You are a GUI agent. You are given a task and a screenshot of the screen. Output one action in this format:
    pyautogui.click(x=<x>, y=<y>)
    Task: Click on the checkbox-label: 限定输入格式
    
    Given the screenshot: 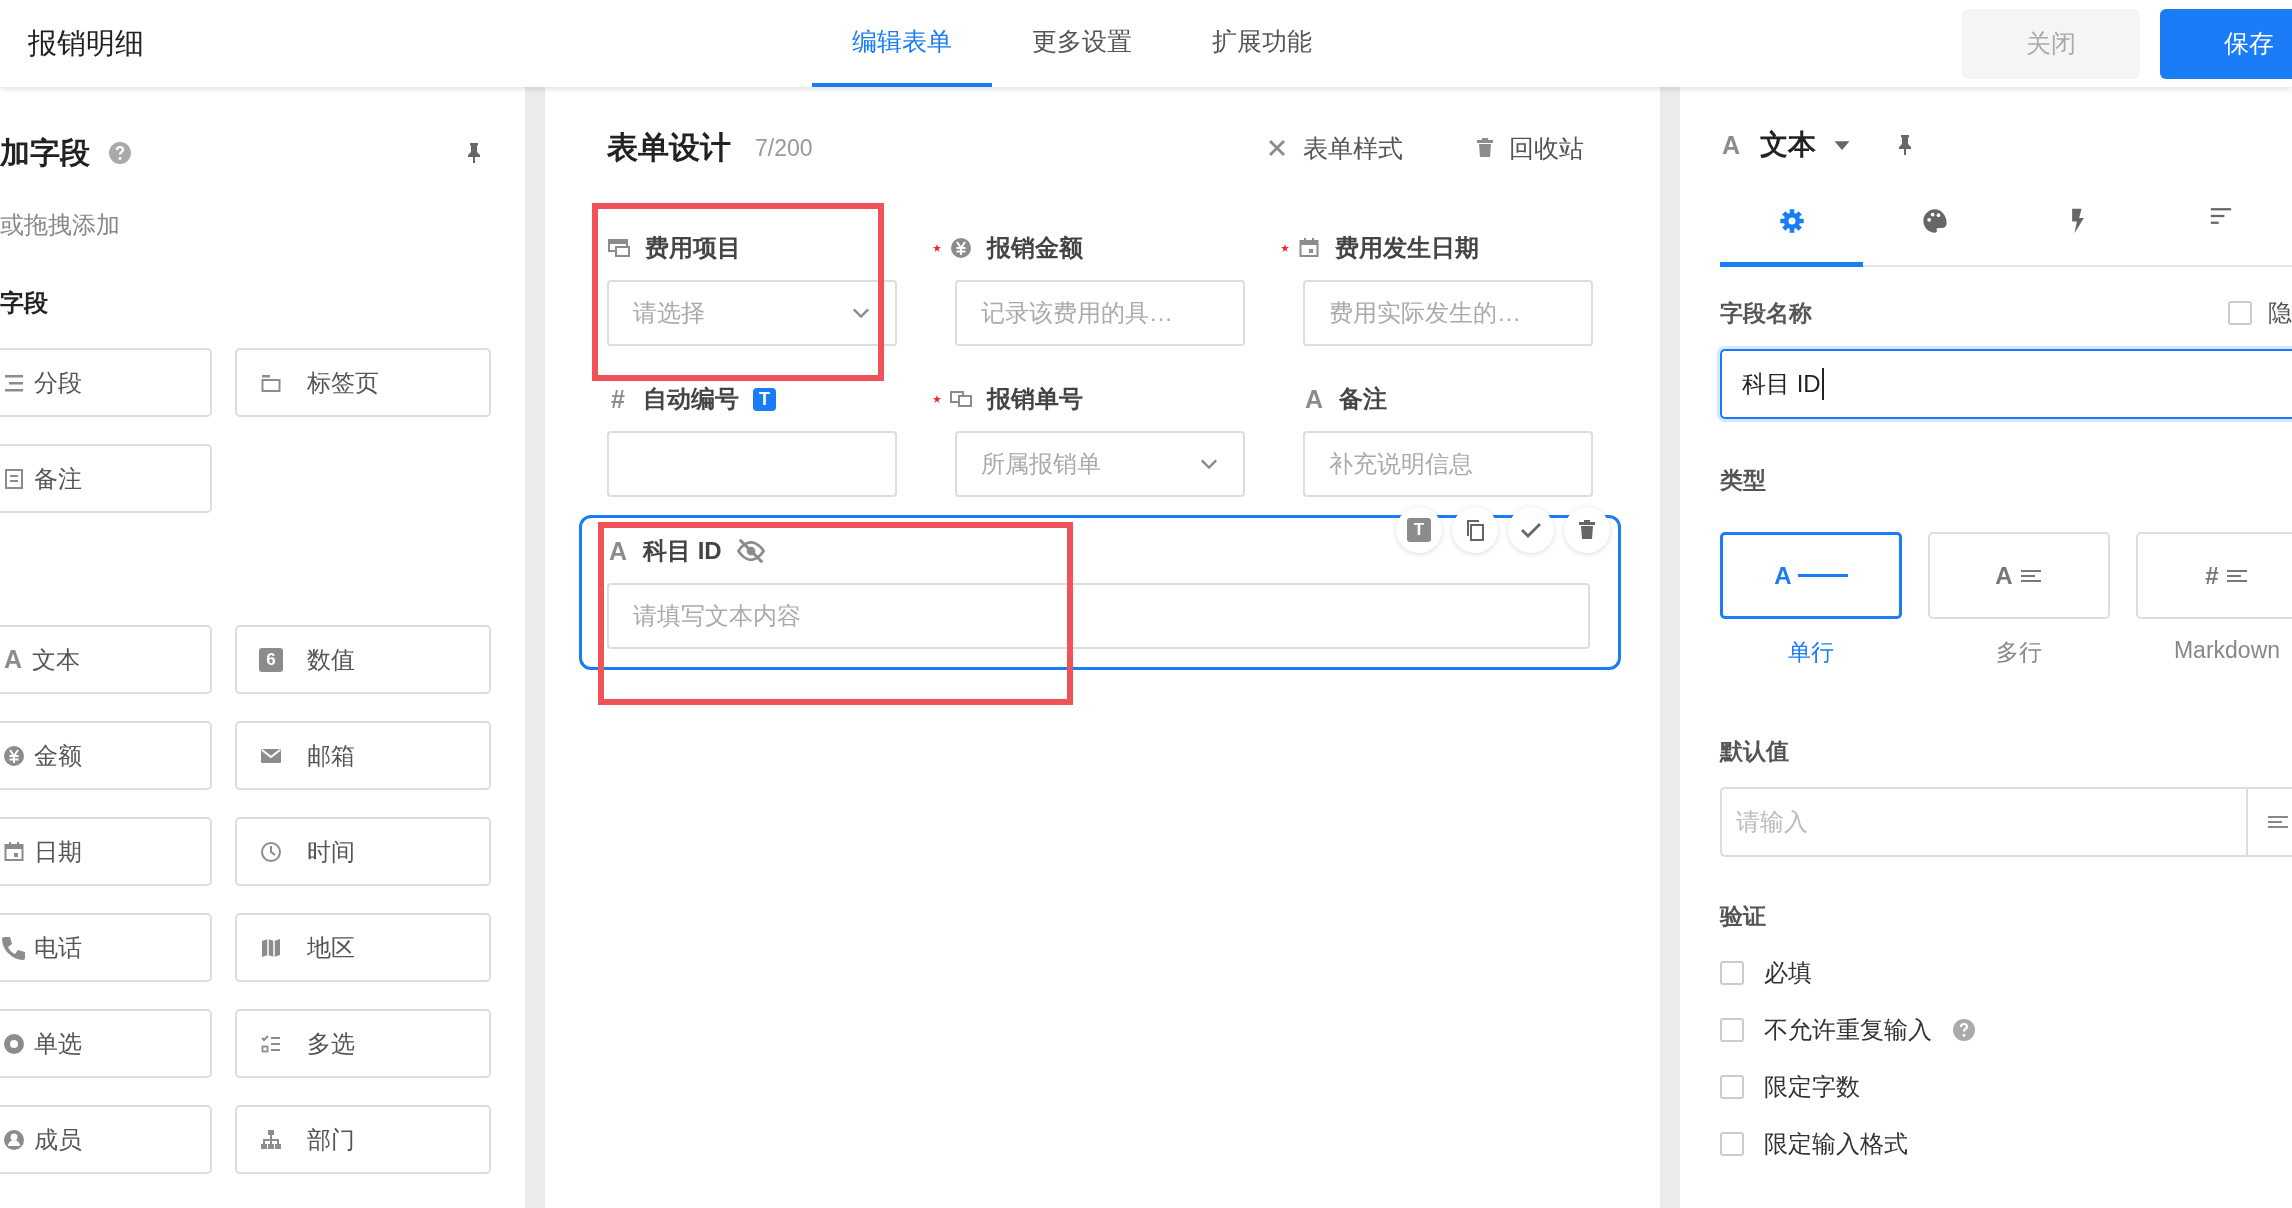 What is the action you would take?
    pyautogui.click(x=1836, y=1144)
    